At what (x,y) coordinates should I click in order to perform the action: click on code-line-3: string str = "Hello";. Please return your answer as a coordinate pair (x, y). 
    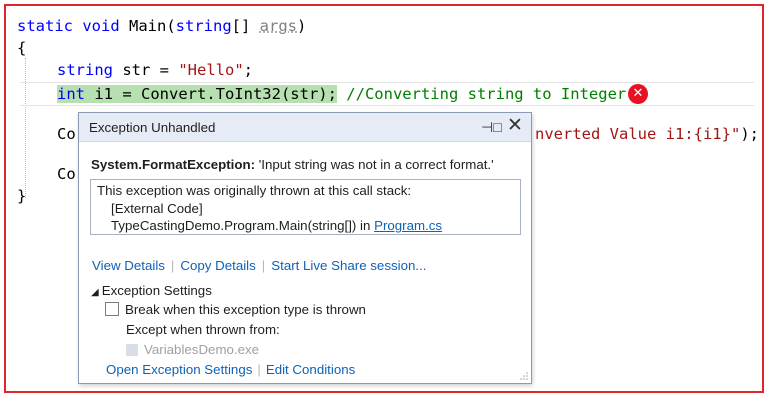
    Looking at the image, I should click on (155, 70).